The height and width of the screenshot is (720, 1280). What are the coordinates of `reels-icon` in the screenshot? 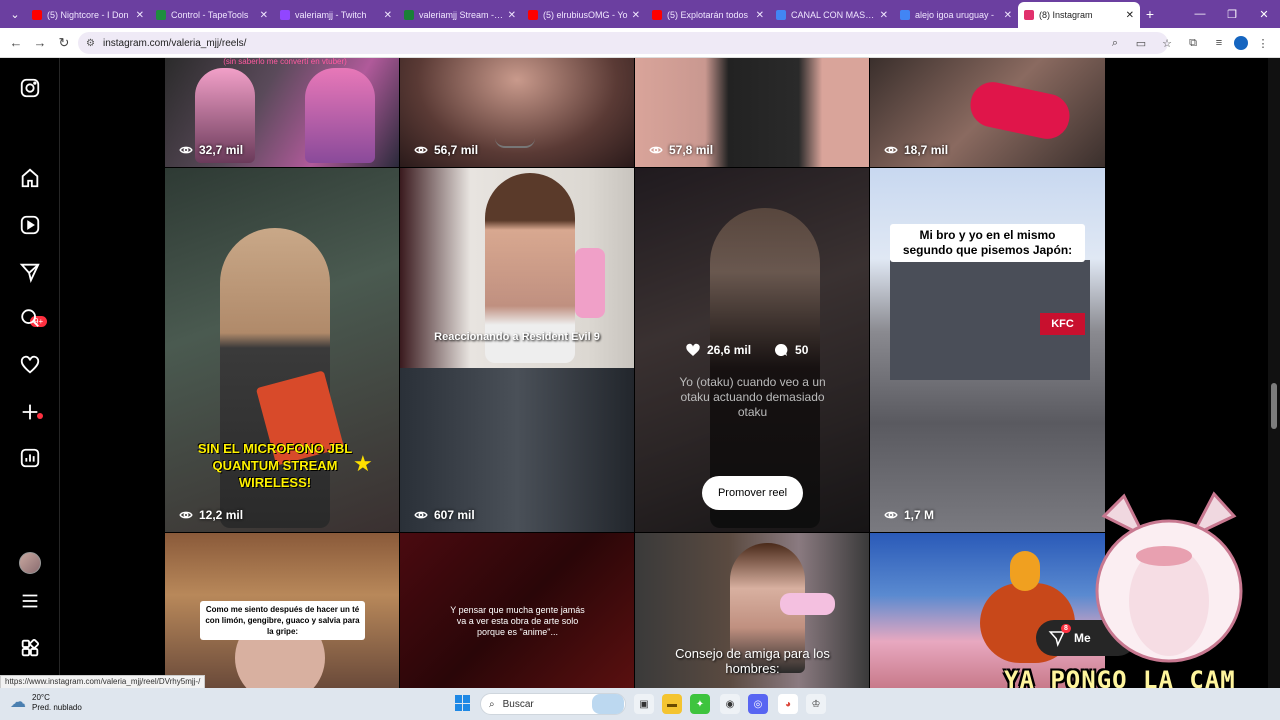 It's located at (30, 225).